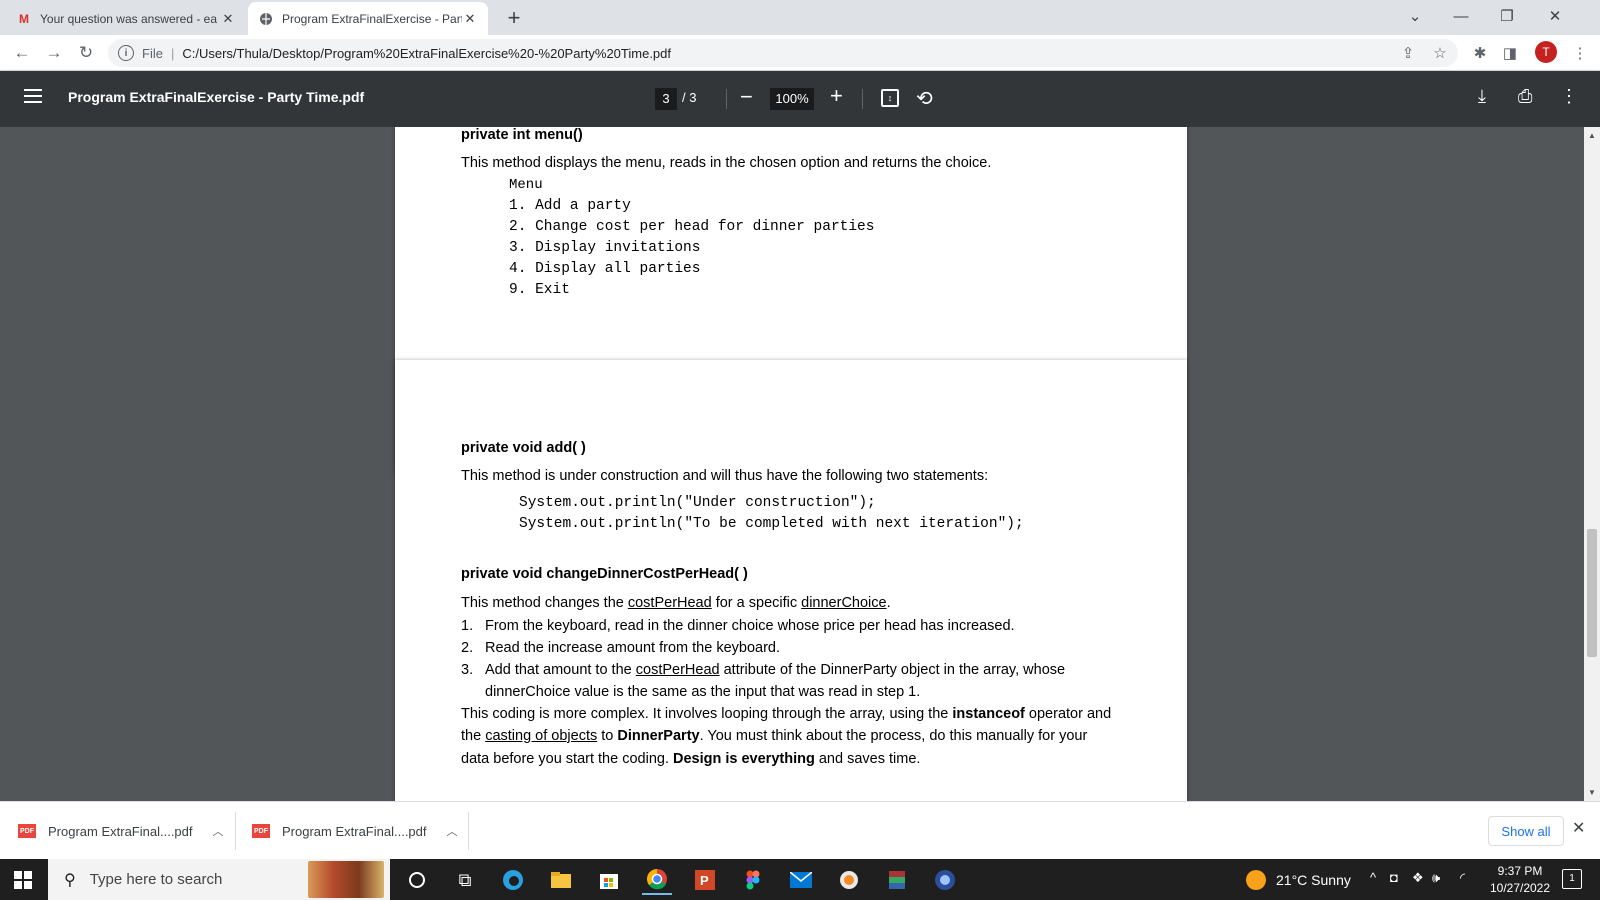 This screenshot has height=900, width=1600. What do you see at coordinates (1507, 16) in the screenshot?
I see `restore-button: ❐` at bounding box center [1507, 16].